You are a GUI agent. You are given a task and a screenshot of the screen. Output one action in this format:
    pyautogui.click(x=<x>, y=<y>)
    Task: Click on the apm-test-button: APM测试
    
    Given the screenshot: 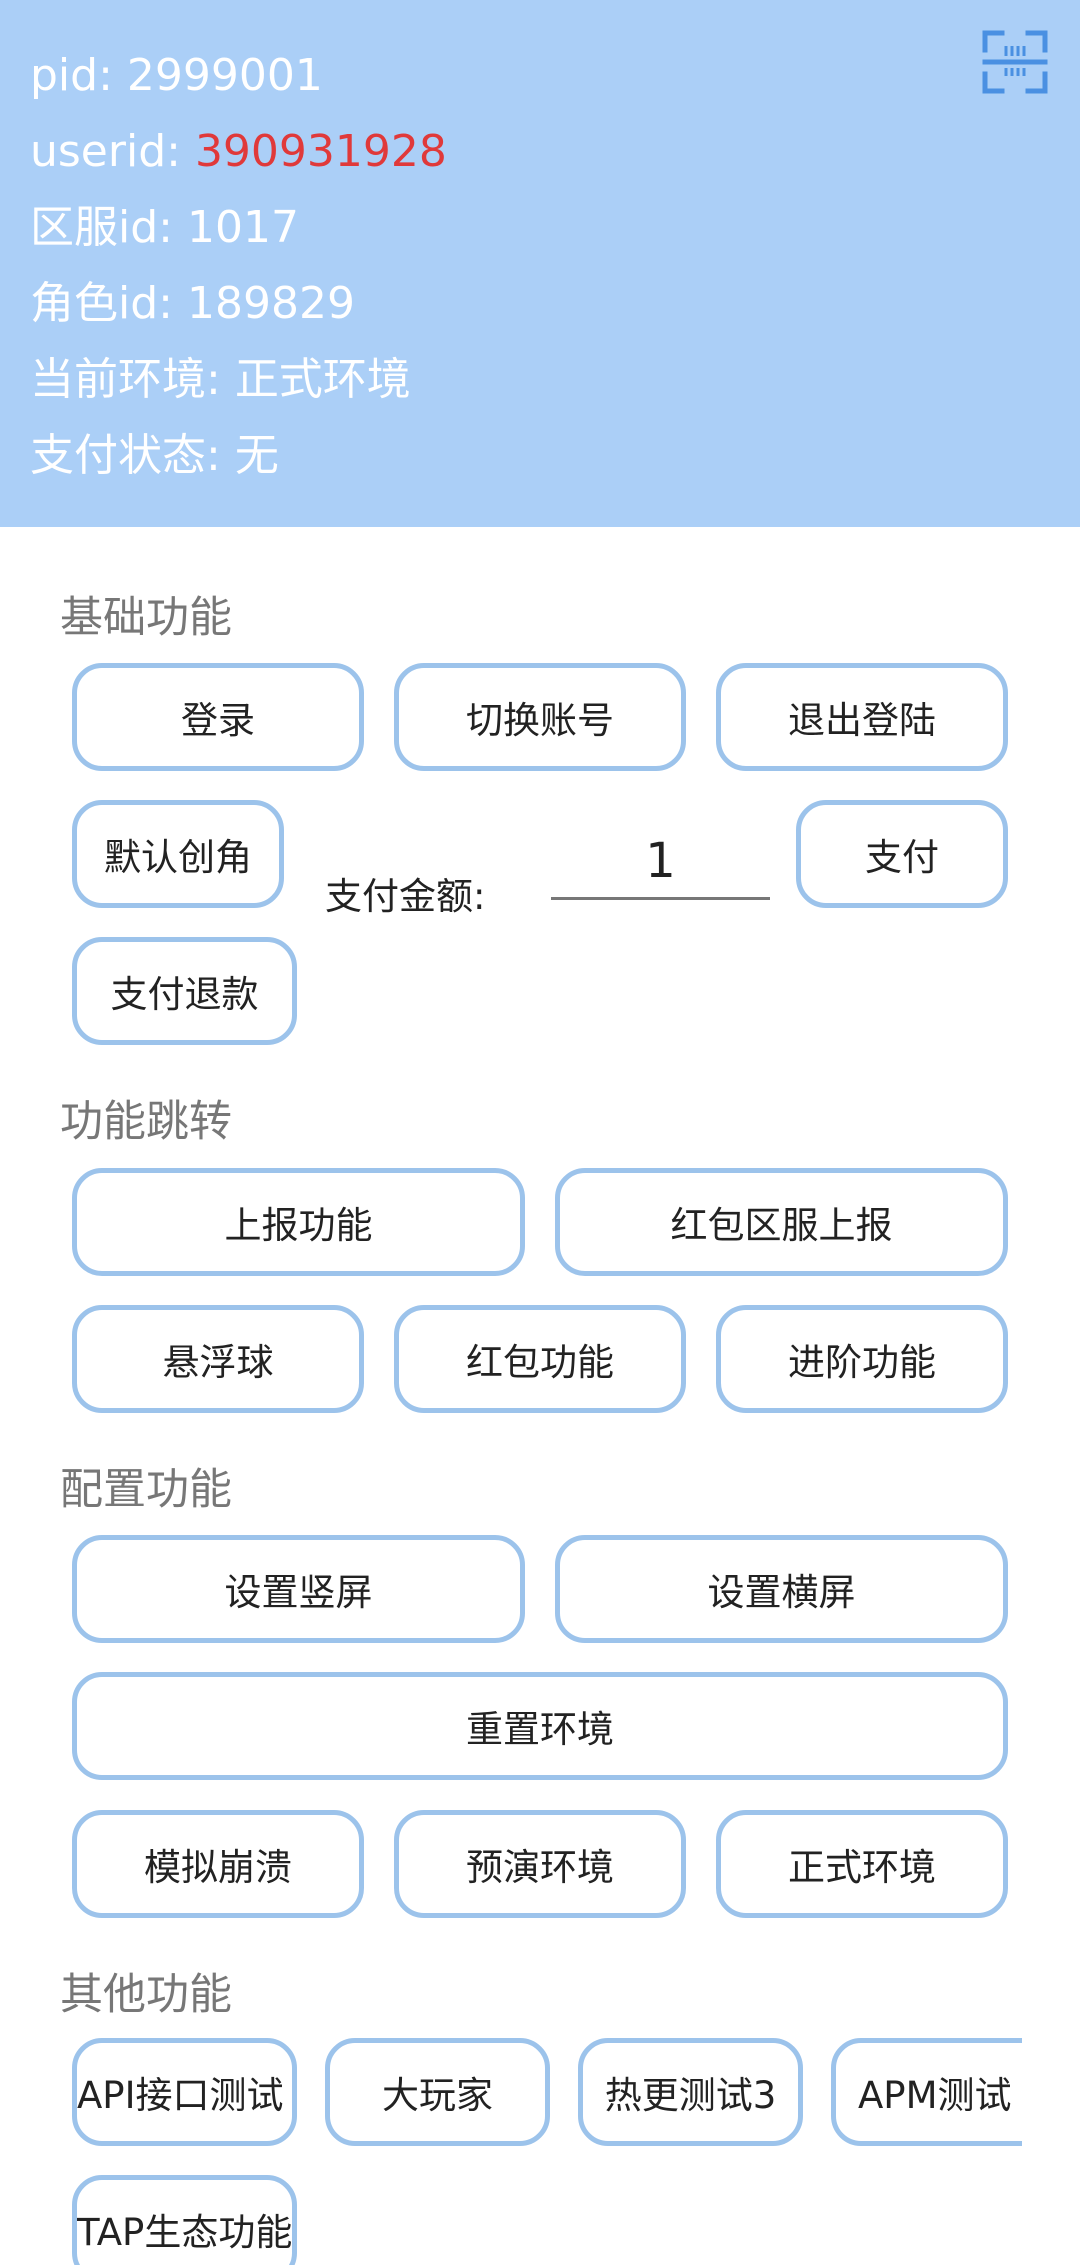 What is the action you would take?
    pyautogui.click(x=926, y=2092)
    